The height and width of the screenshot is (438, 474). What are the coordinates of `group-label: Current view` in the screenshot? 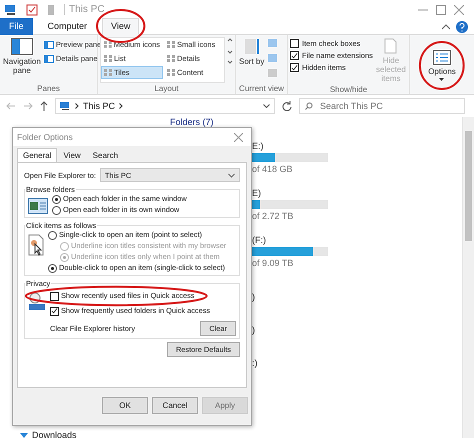 It's located at (261, 88).